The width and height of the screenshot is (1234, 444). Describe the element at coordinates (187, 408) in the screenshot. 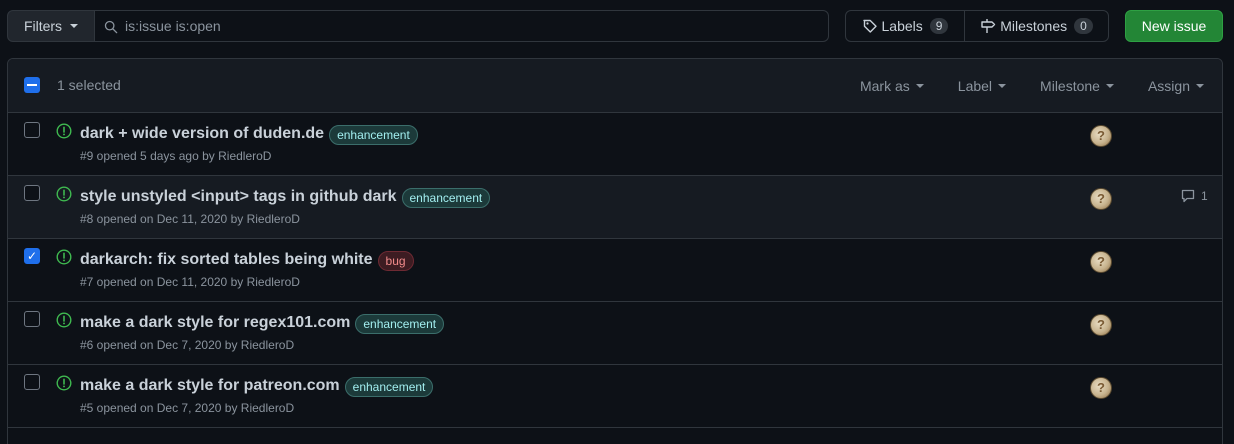

I see `issue-meta: #5 opened on Dec 7, 2020 by RiedleroD` at that location.